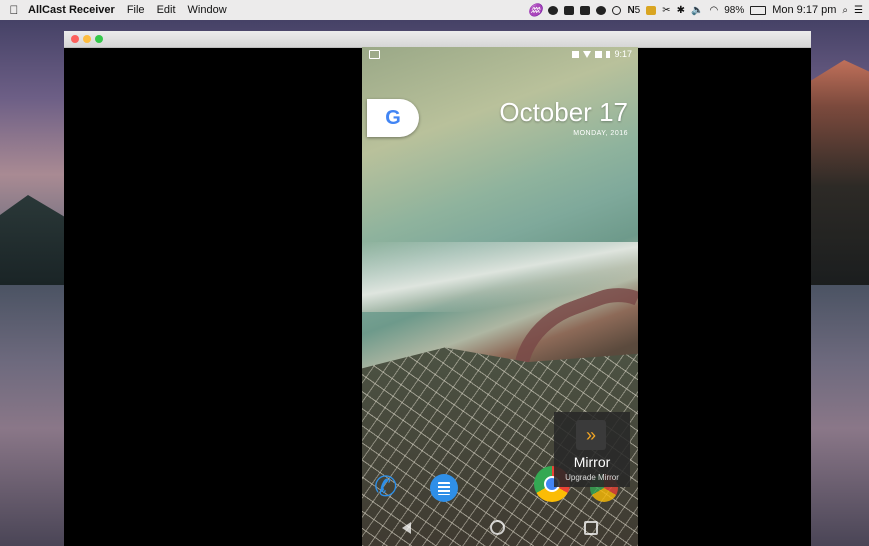 The height and width of the screenshot is (546, 869). I want to click on signature-icon: ♒, so click(534, 10).